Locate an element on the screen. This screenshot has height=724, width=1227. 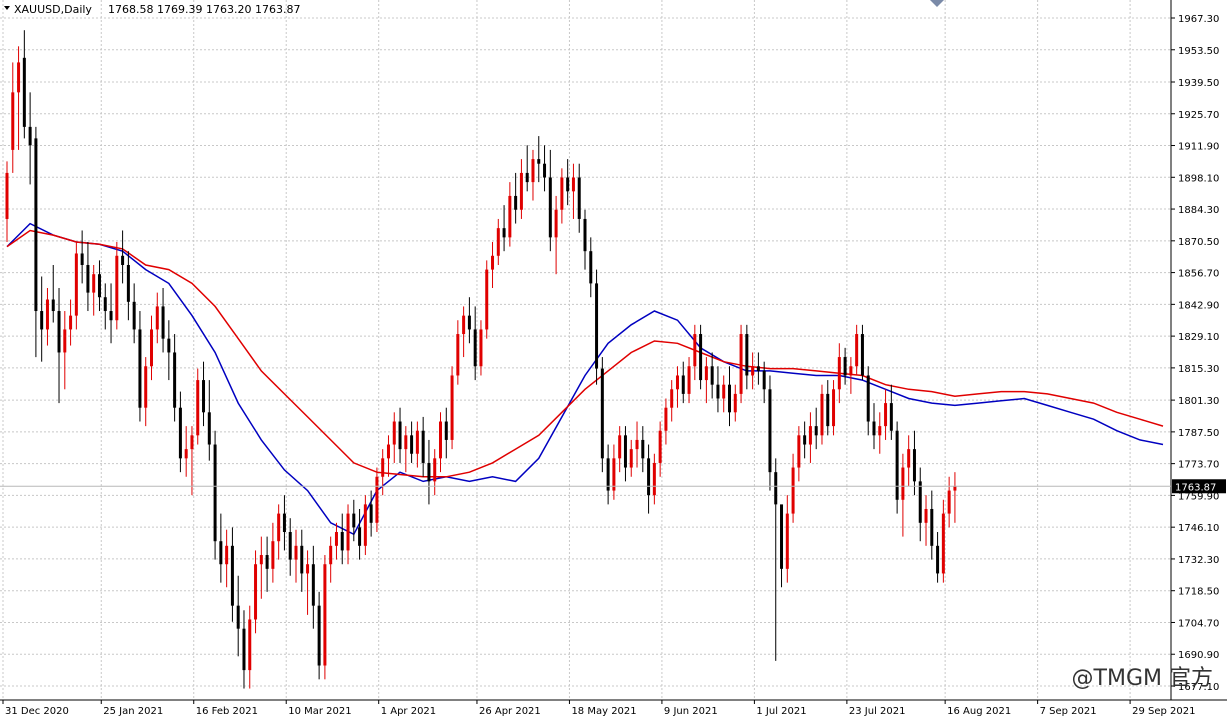
price-tick-label: 1925.70 is located at coordinates (1198, 115).